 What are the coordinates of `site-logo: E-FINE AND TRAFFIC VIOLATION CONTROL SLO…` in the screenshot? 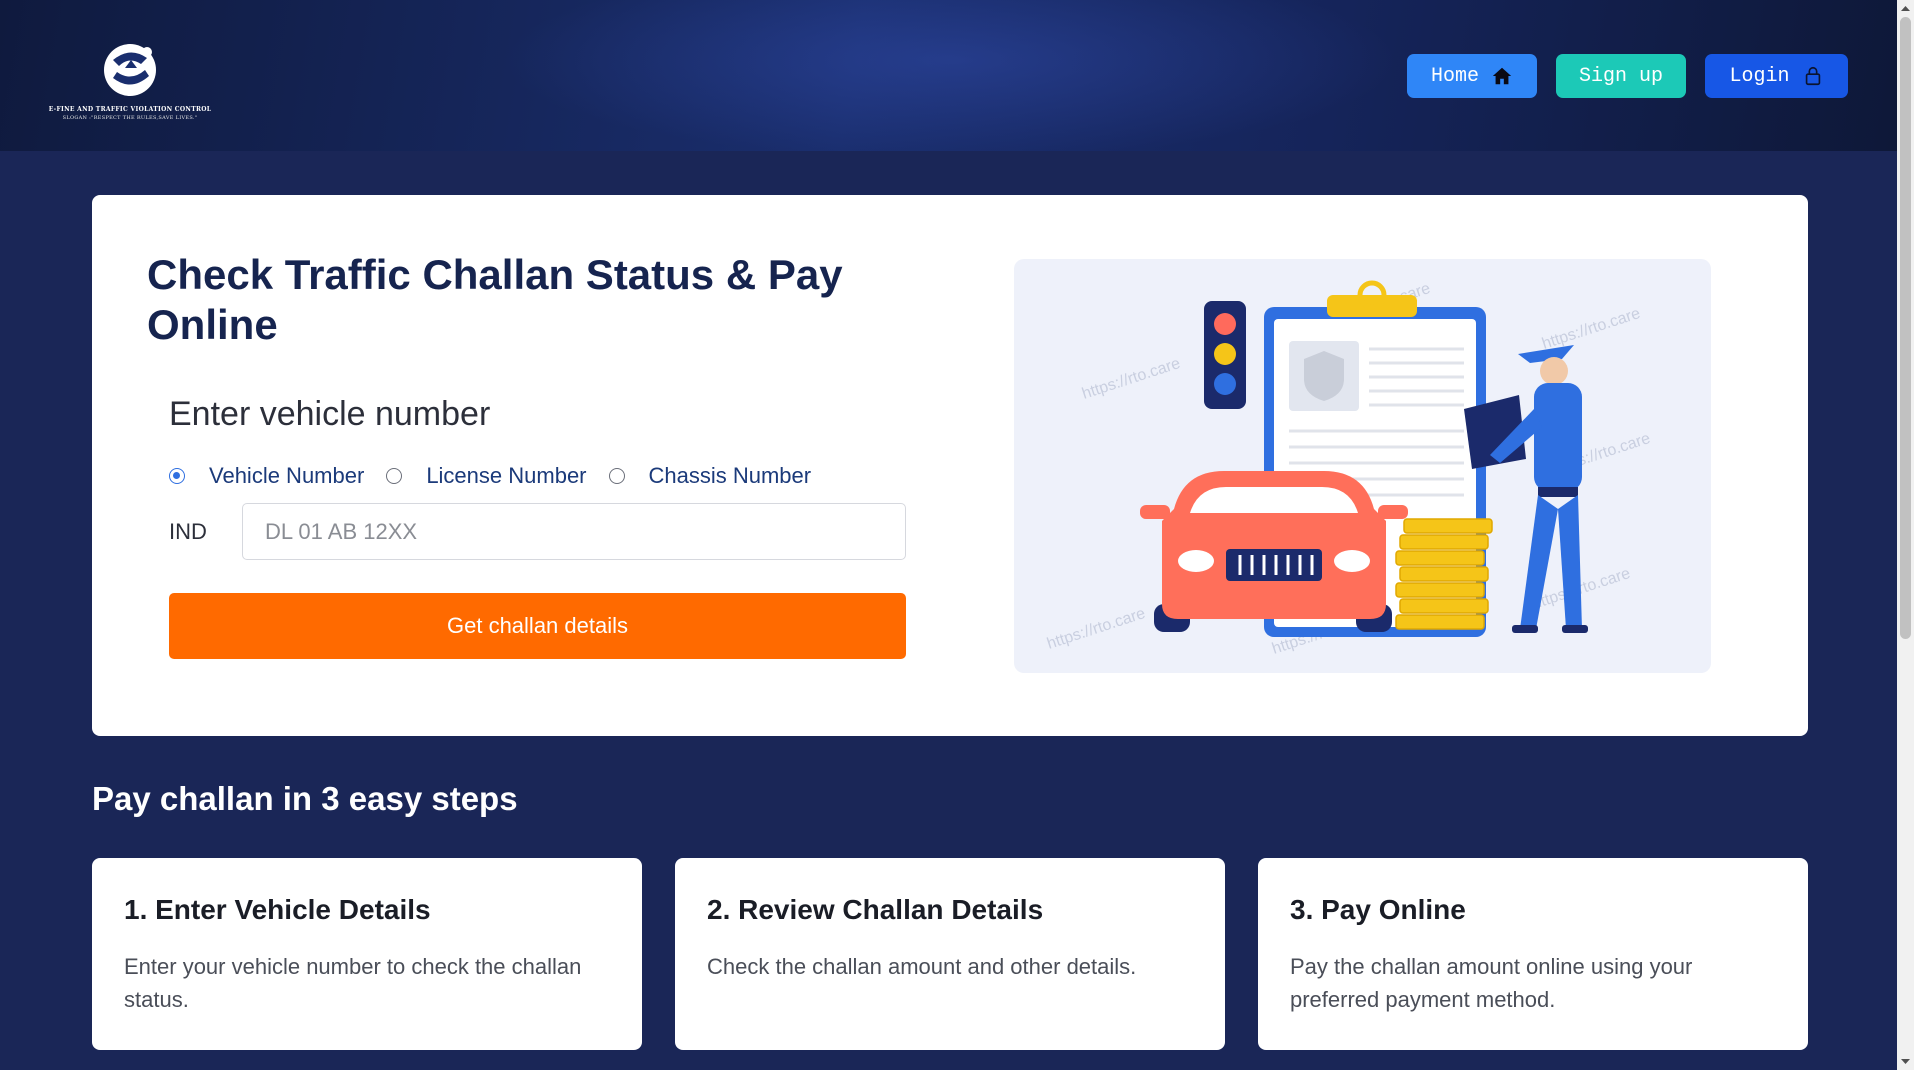 It's located at (130, 83).